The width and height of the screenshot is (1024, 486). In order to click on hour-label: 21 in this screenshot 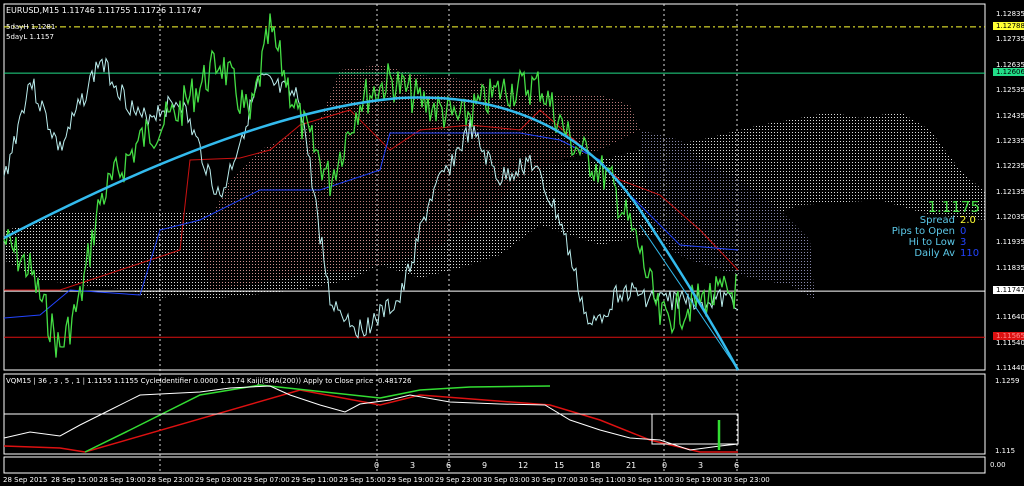, I will do `click(631, 465)`.